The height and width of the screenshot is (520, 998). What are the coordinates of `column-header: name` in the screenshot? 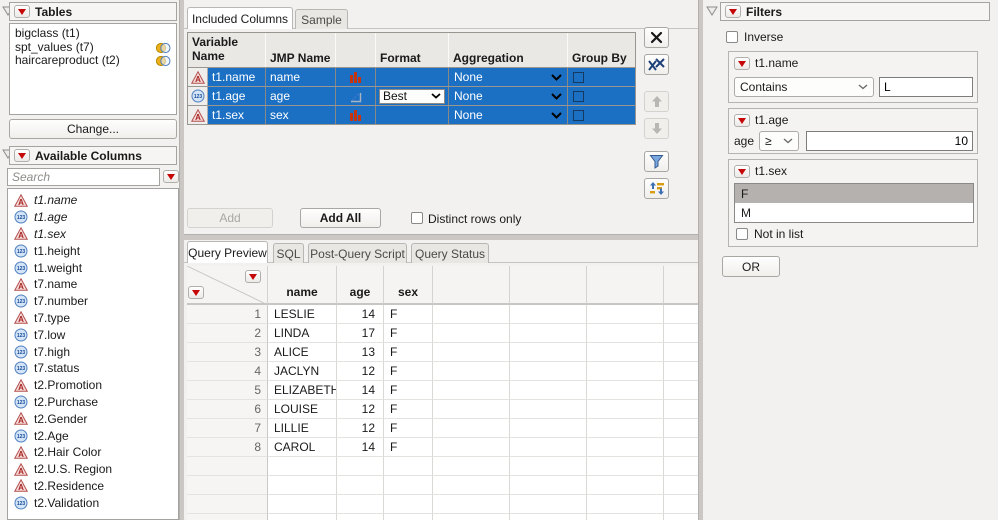 It's located at (302, 285).